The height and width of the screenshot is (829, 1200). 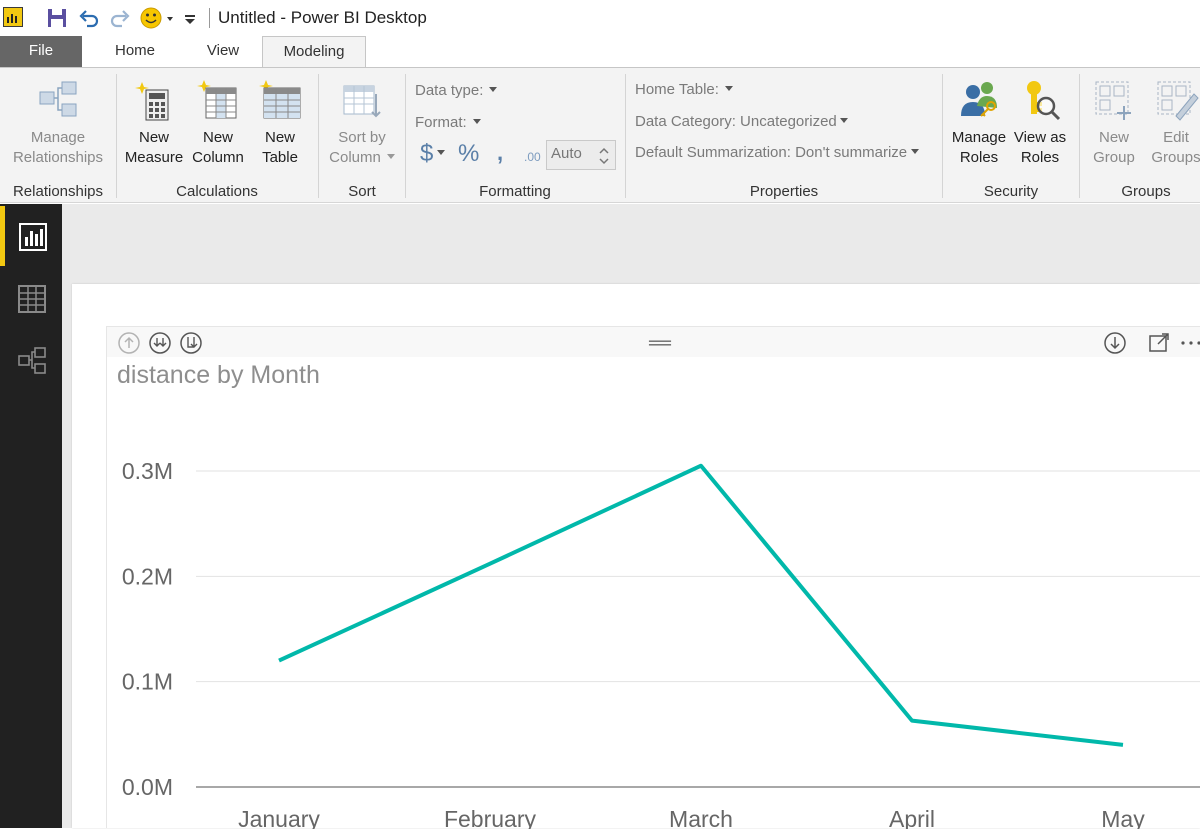 I want to click on manage-roles-button: Manage Roles, so click(x=979, y=122).